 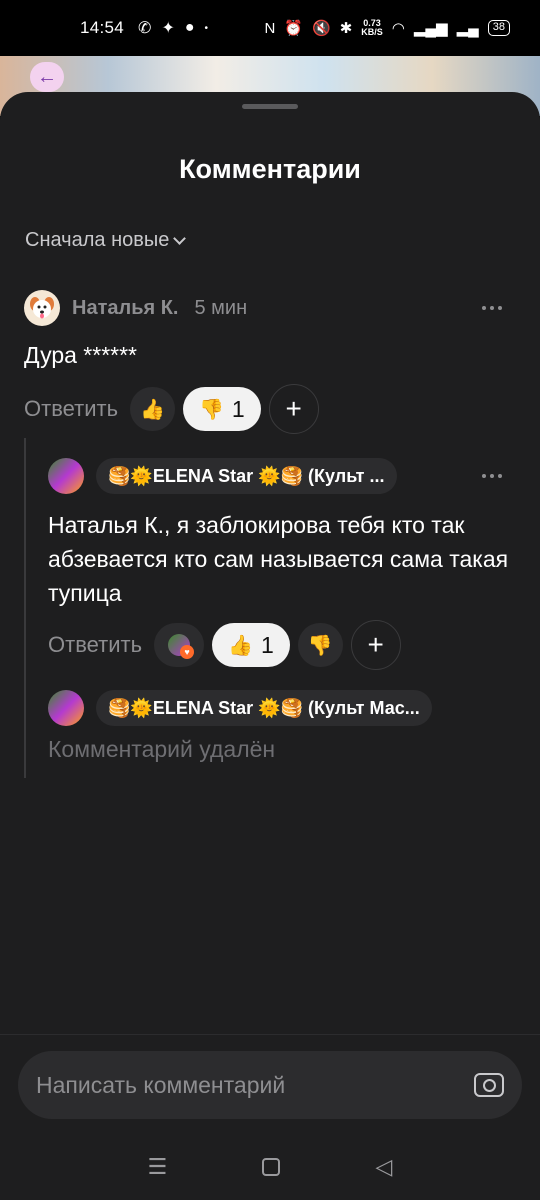 I want to click on whatsapp-icon: ✆, so click(x=145, y=28).